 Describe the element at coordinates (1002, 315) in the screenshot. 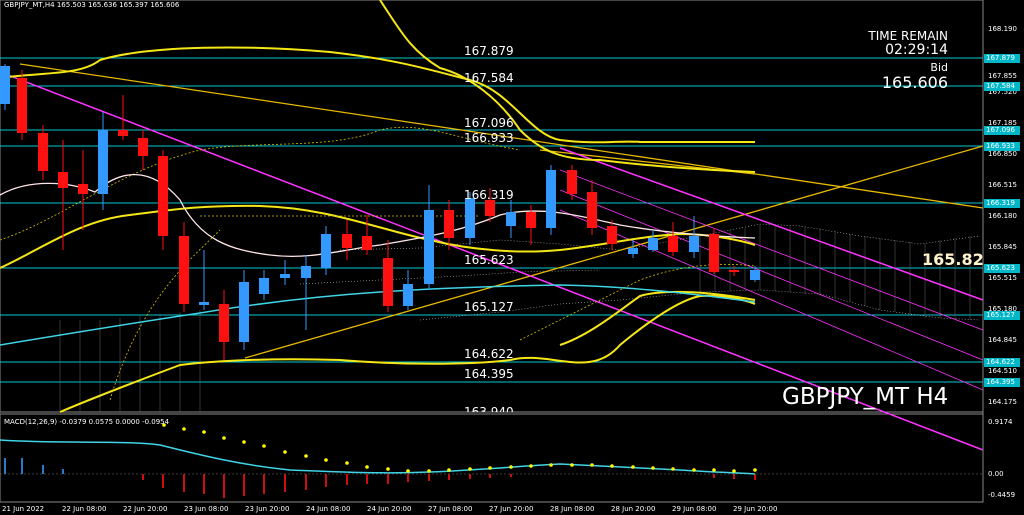

I see `price-level-box: 165.127` at that location.